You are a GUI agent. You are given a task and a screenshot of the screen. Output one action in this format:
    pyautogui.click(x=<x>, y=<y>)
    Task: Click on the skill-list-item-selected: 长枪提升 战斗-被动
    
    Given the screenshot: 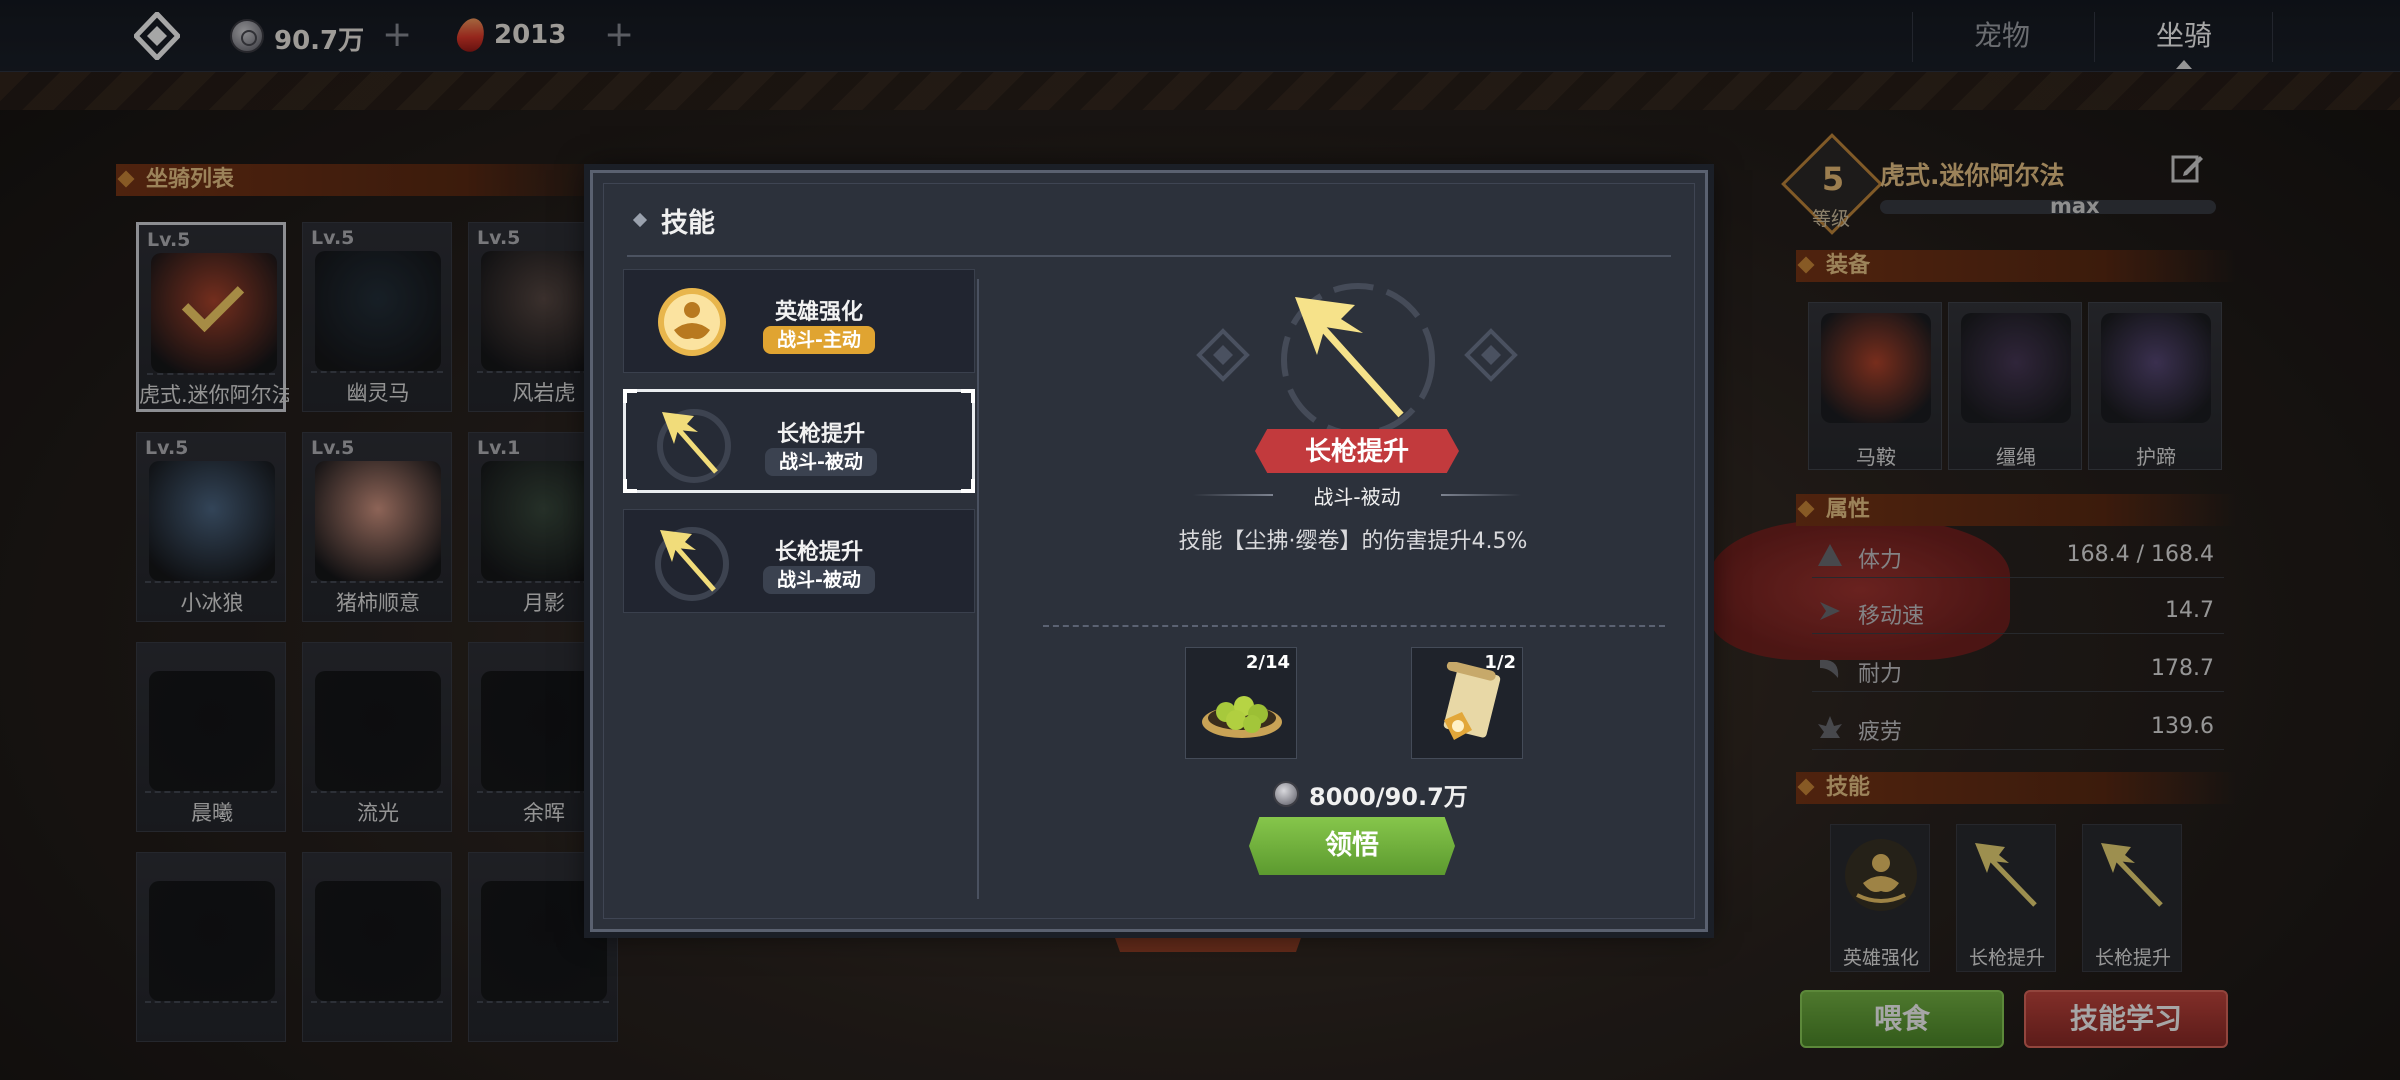 What is the action you would take?
    pyautogui.click(x=799, y=441)
    